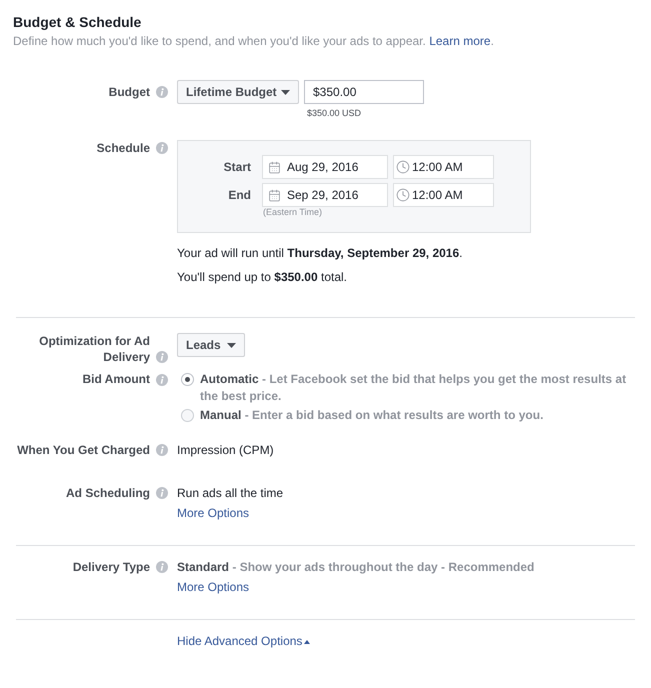 This screenshot has width=651, height=688. What do you see at coordinates (123, 148) in the screenshot?
I see `field-label: Schedule` at bounding box center [123, 148].